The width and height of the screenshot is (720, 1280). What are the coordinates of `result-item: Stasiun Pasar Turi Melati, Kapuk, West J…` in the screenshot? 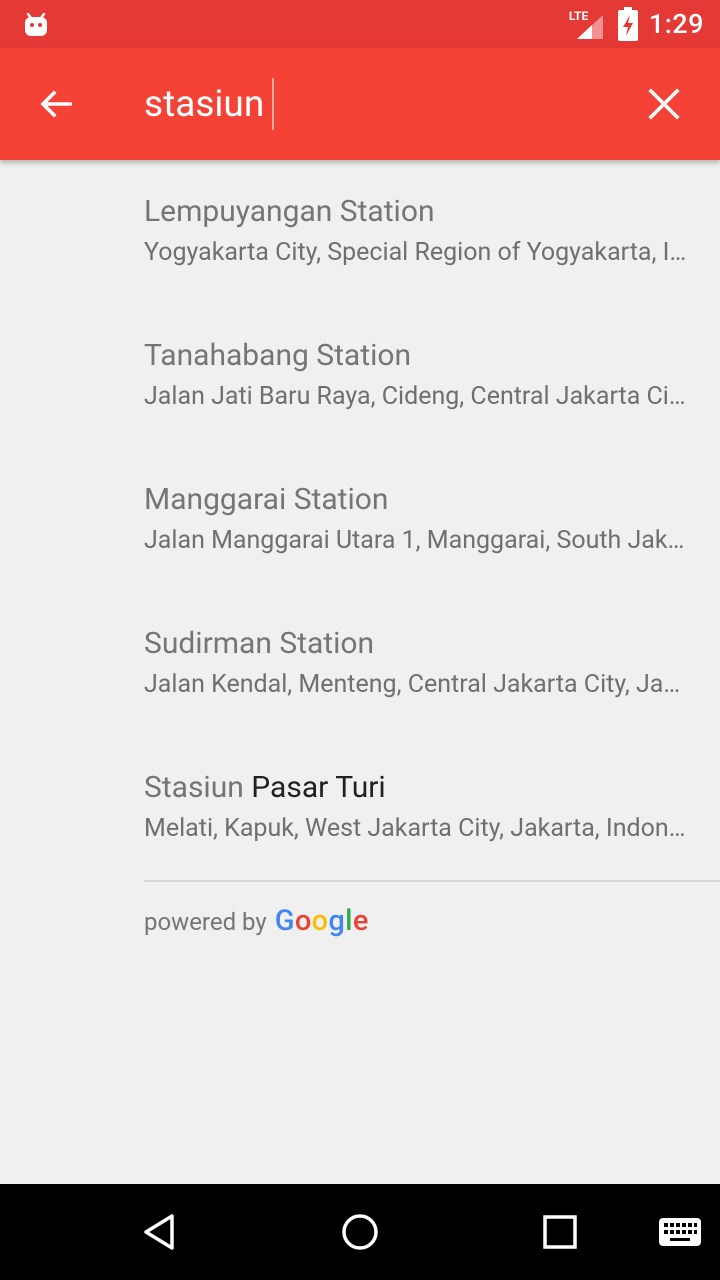 It's located at (360, 808).